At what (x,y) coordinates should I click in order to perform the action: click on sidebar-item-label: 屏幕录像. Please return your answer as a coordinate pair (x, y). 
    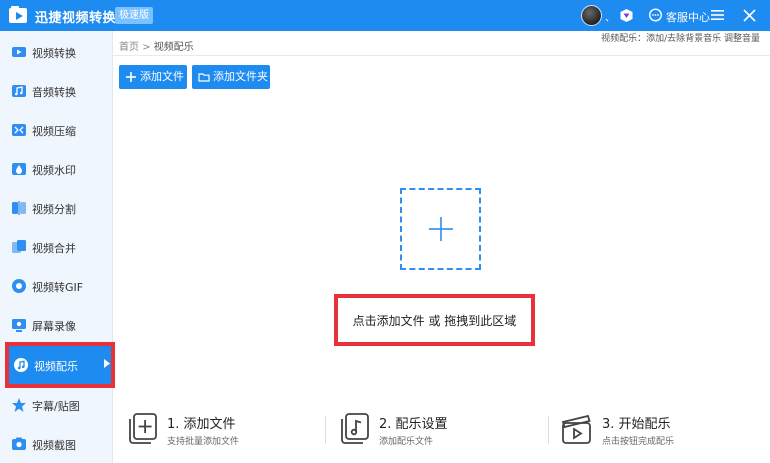
    Looking at the image, I should click on (54, 326).